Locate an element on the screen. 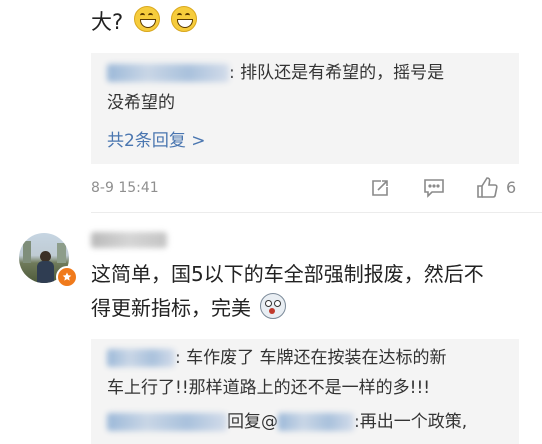 This screenshot has width=542, height=444. reply-text: : 车作废了 车牌还在按装在达标的新 is located at coordinates (311, 358).